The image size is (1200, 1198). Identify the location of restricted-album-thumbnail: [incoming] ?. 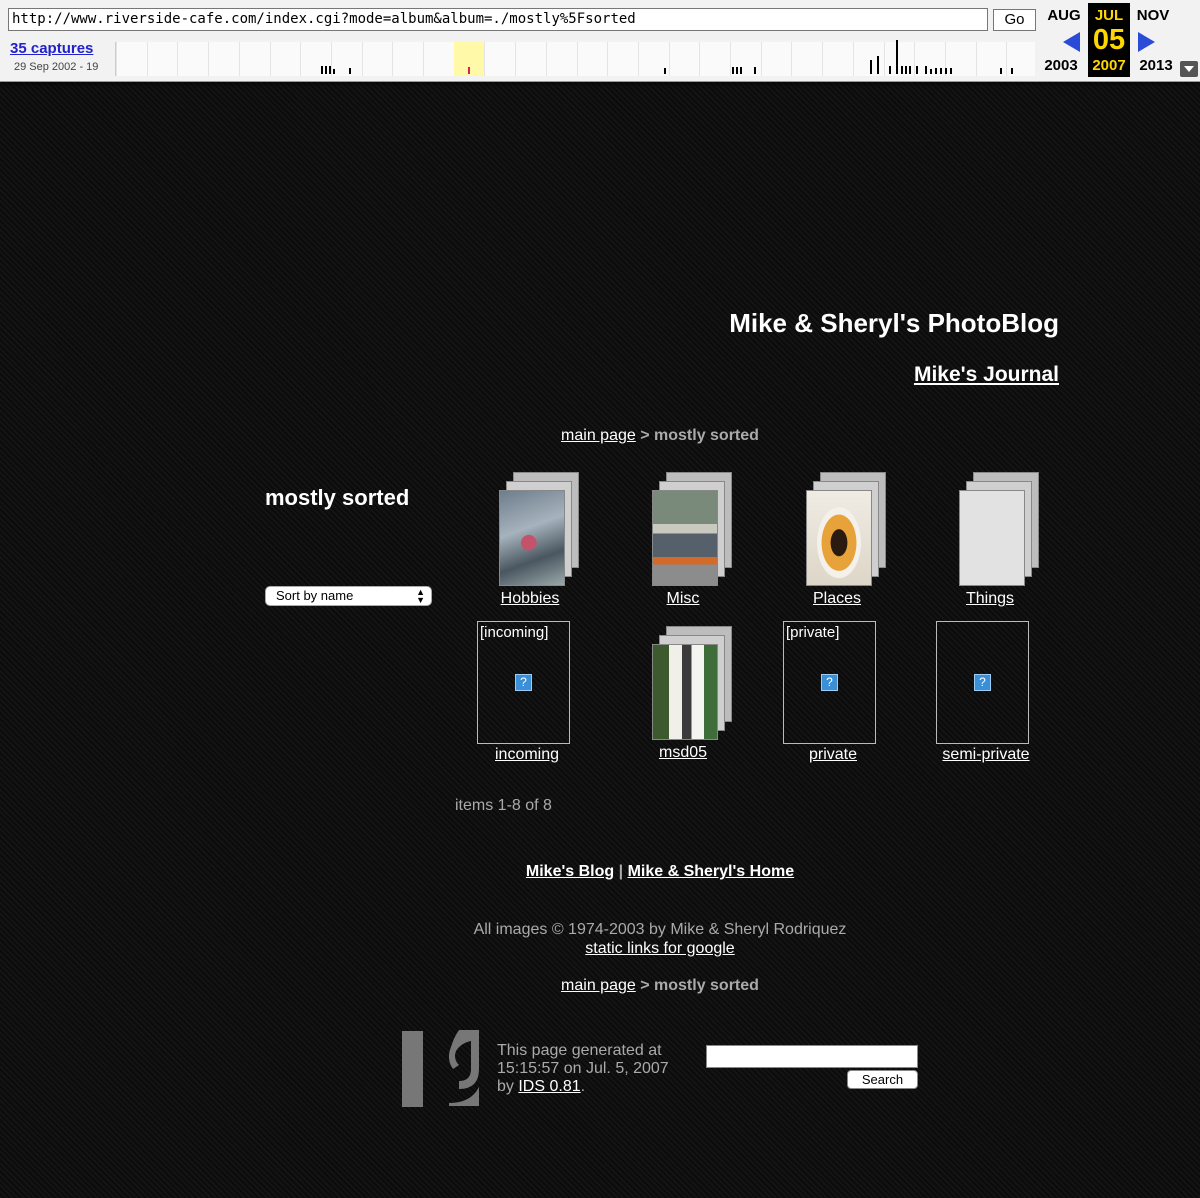
(523, 682).